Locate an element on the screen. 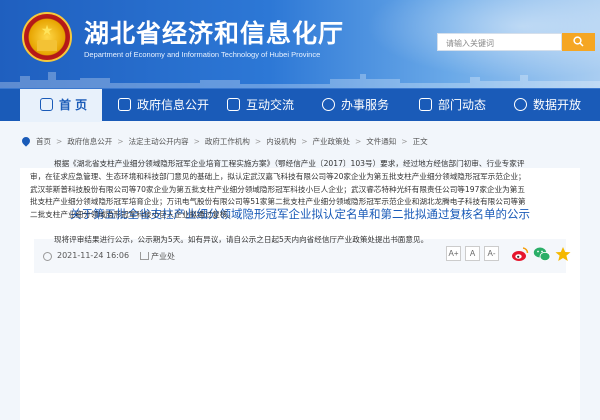 Image resolution: width=600 pixels, height=420 pixels. main-nav: 首 页 政府信息公开 互动交流 办事服务 部门动态 数据开放 is located at coordinates (300, 105).